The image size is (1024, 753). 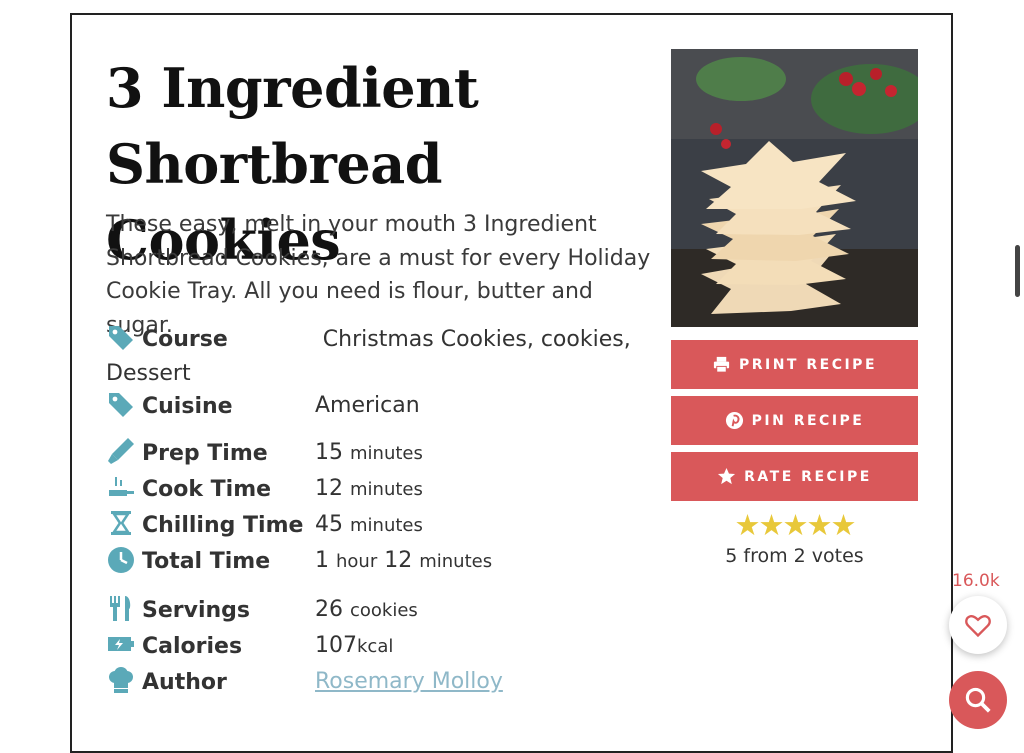 I want to click on total-time-hours: 1, so click(x=322, y=560).